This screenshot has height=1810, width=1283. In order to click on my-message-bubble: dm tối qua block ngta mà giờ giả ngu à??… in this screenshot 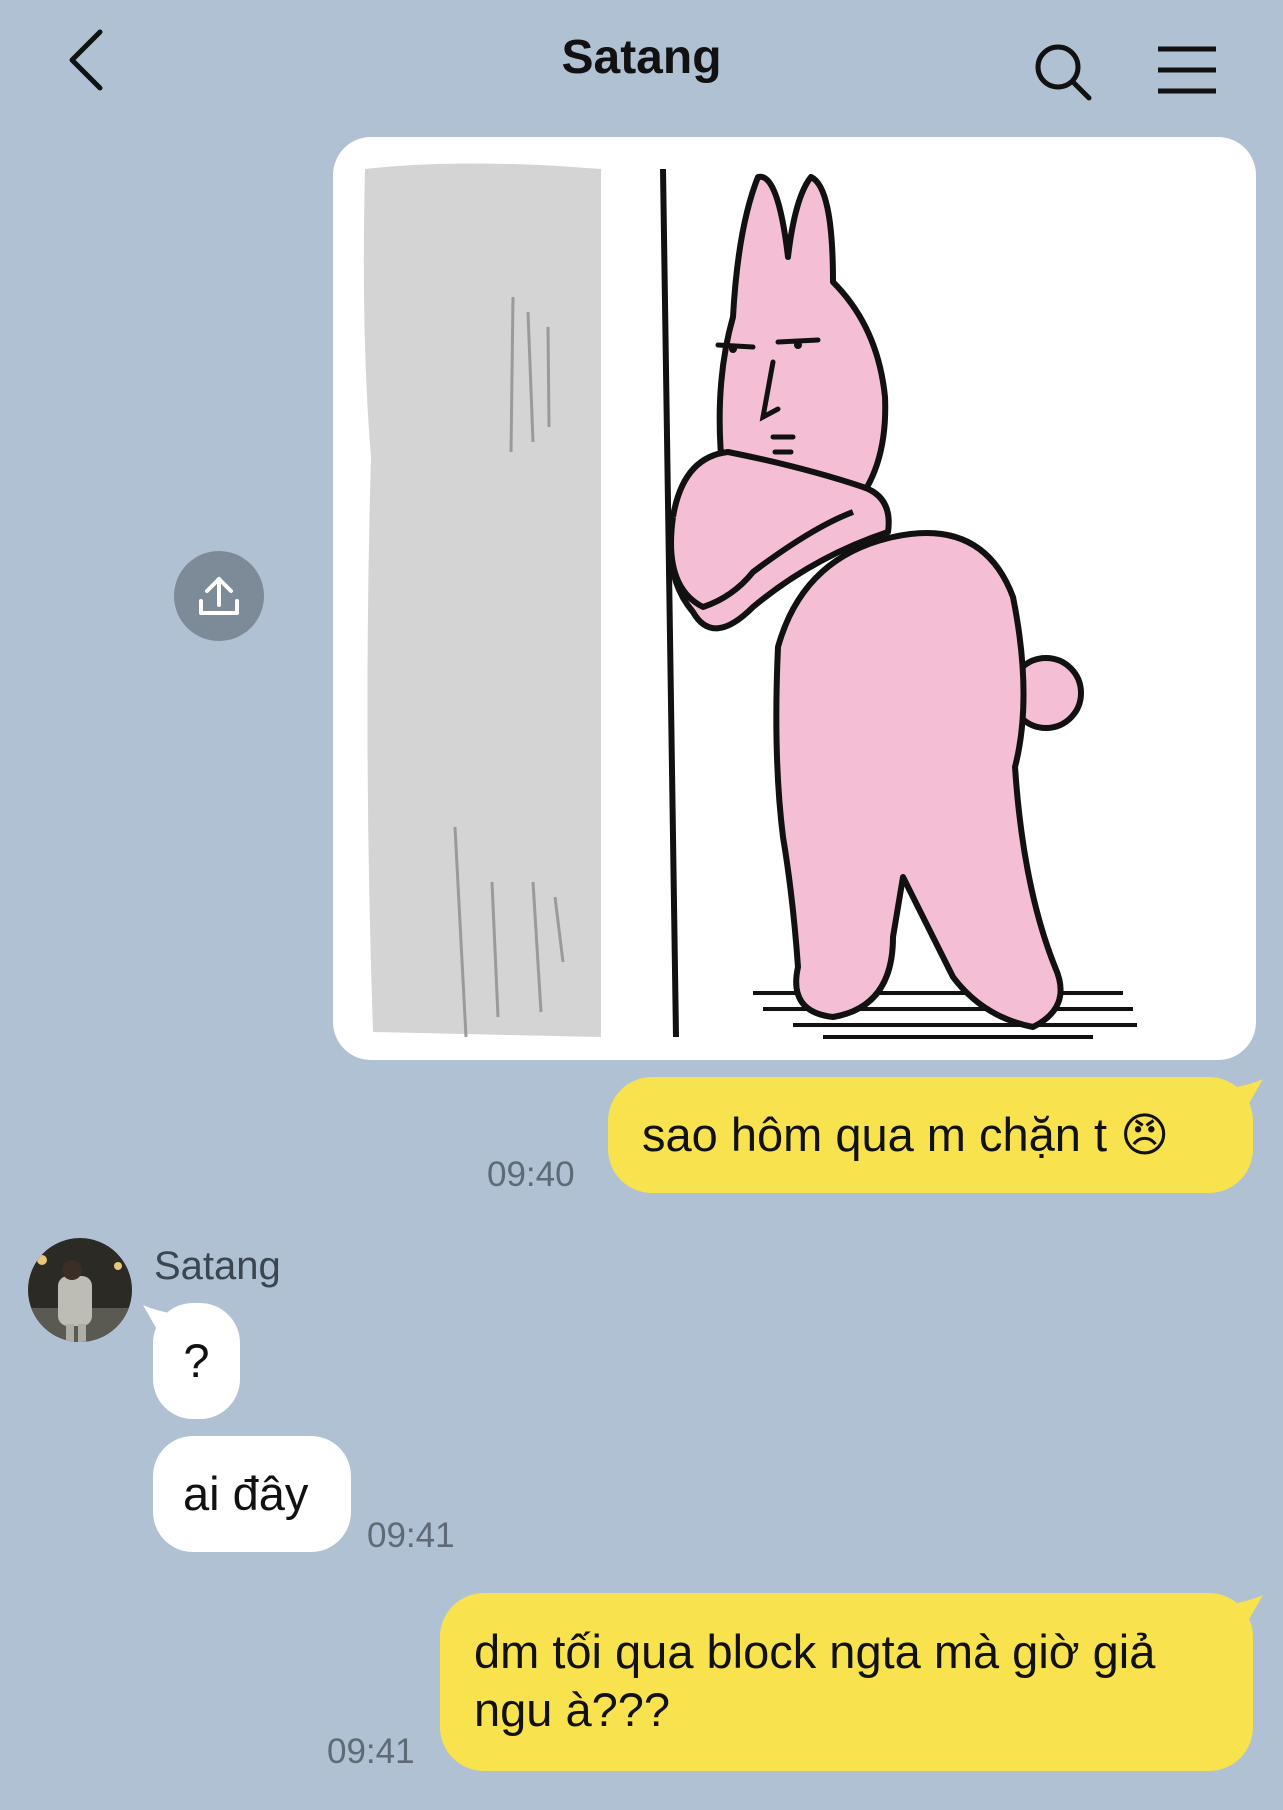, I will do `click(851, 1682)`.